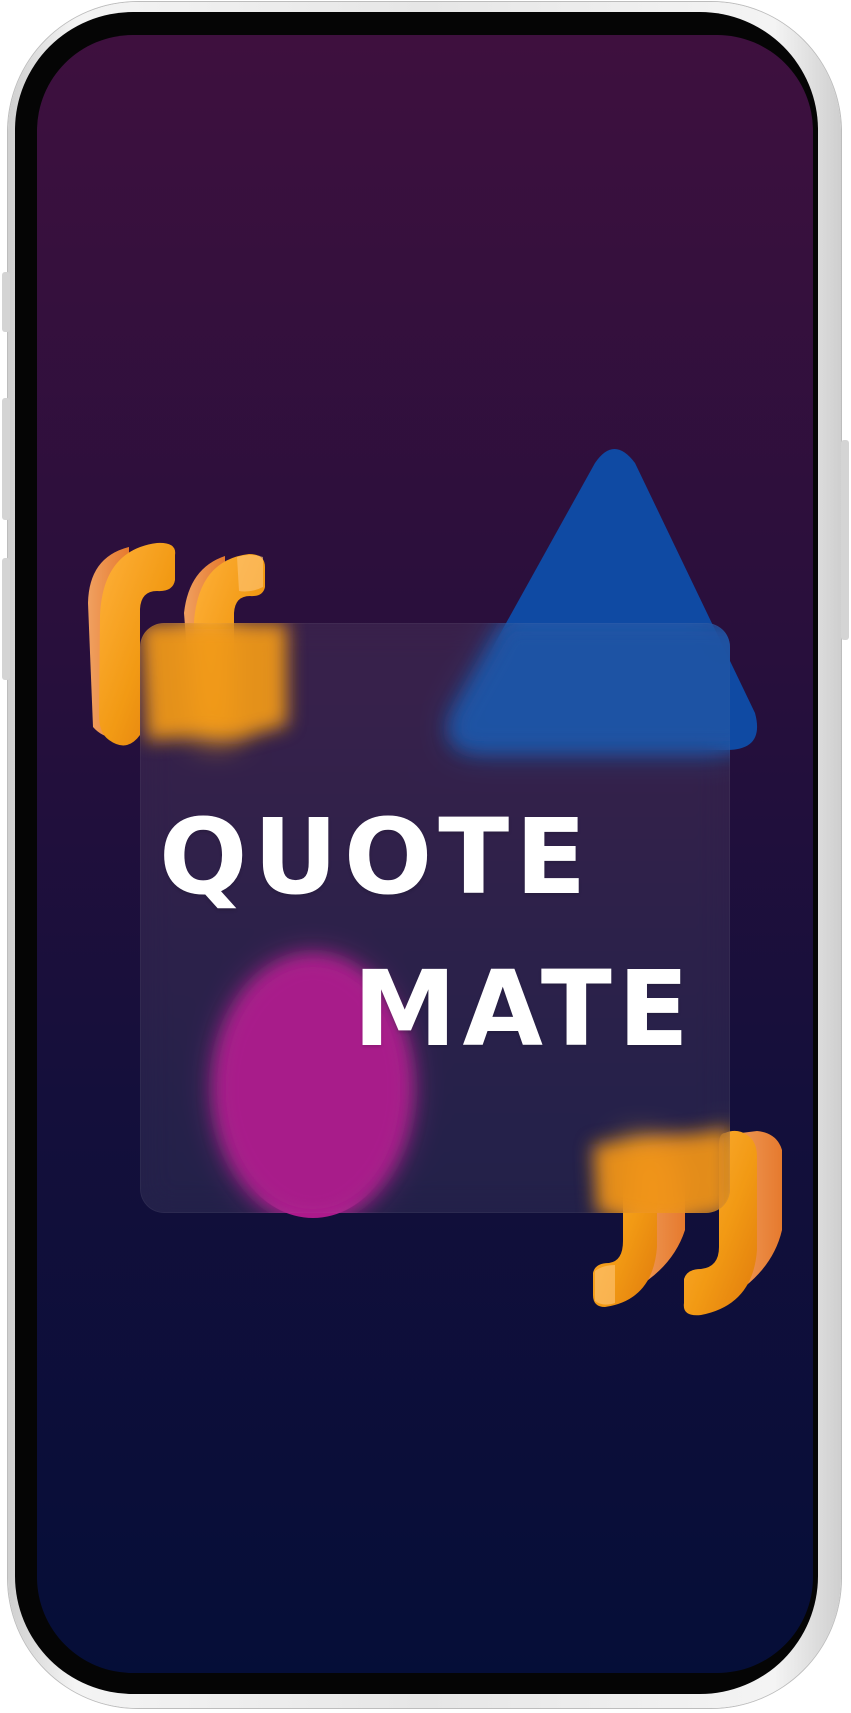 Image resolution: width=851 pixels, height=1713 pixels. I want to click on phone-side-button-silent, so click(6, 302).